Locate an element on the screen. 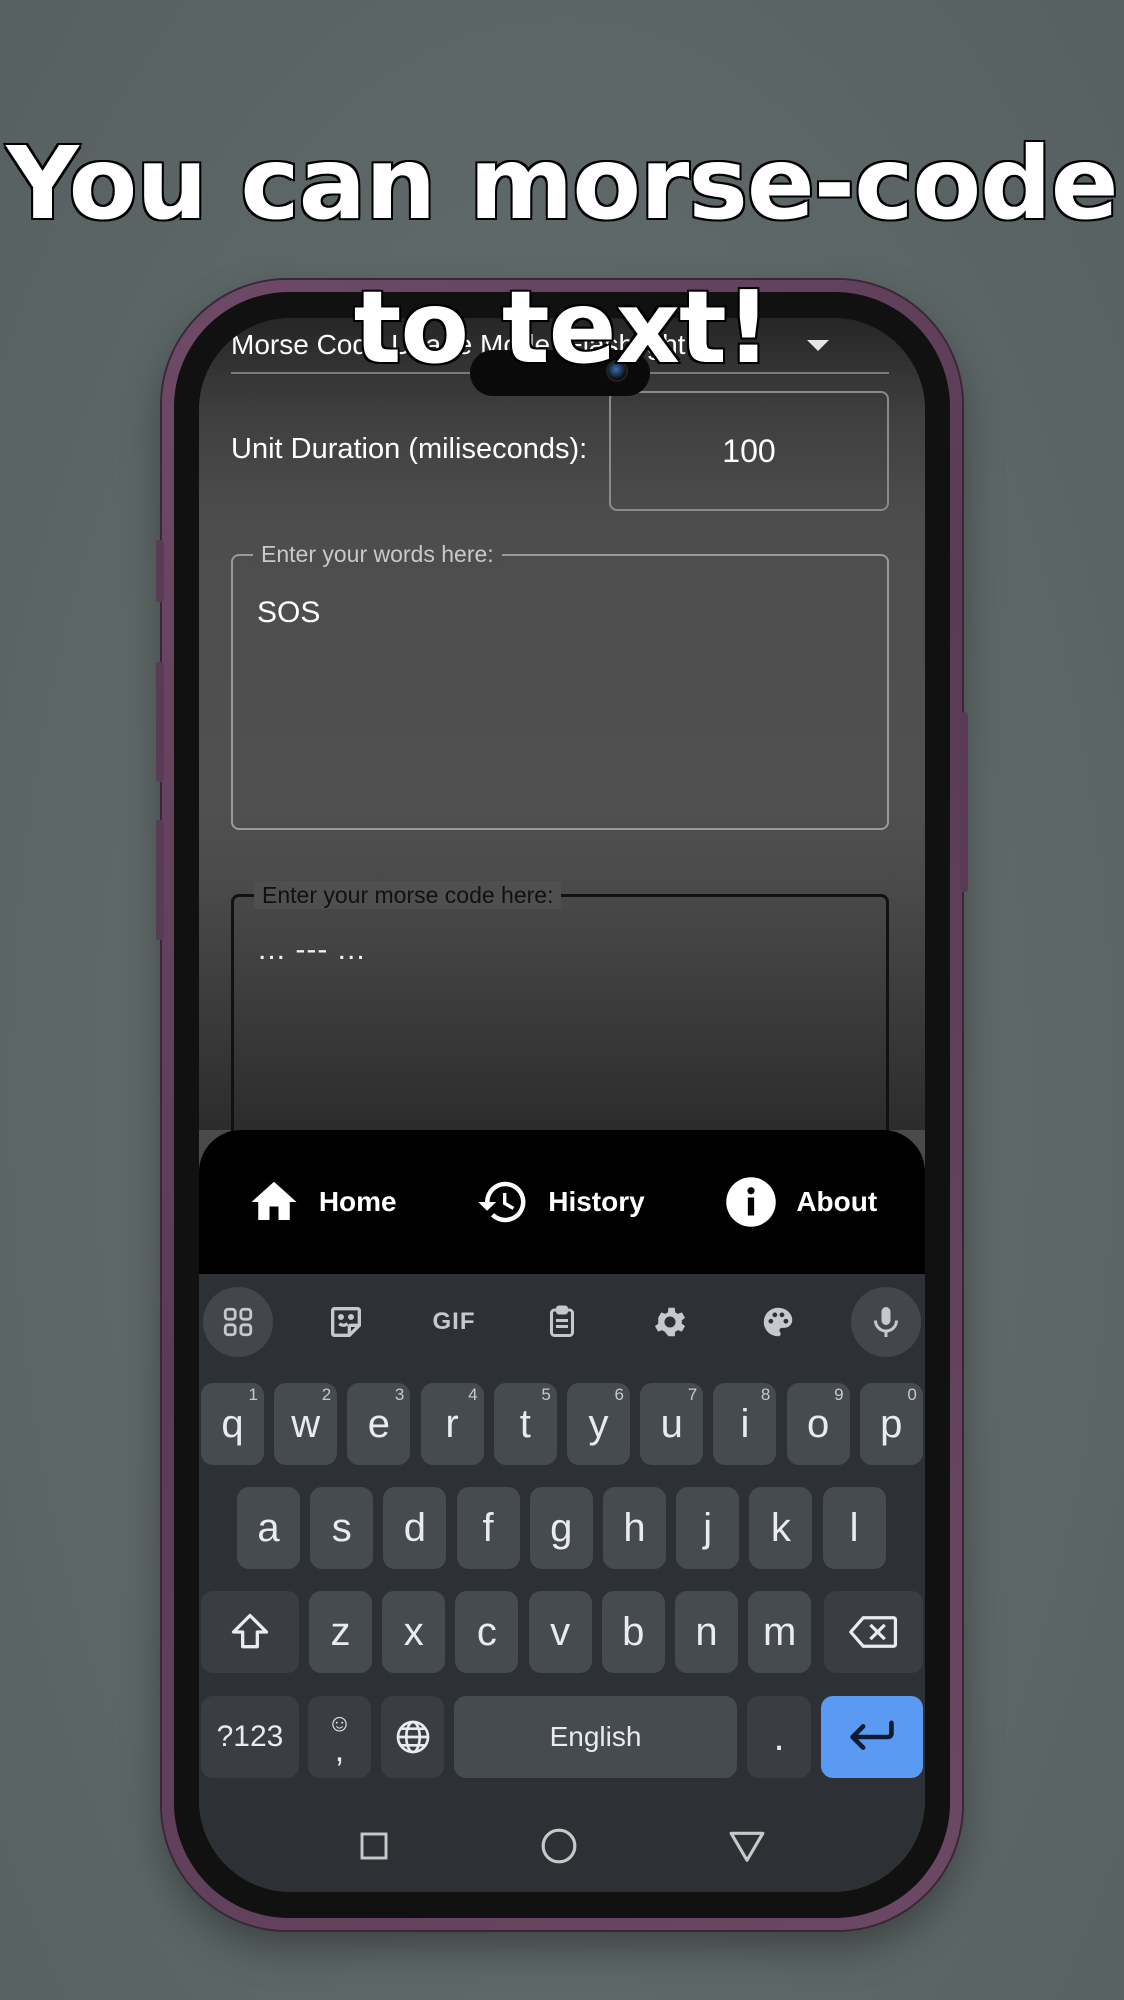 The height and width of the screenshot is (2000, 1124). sticker-icon is located at coordinates (346, 1322).